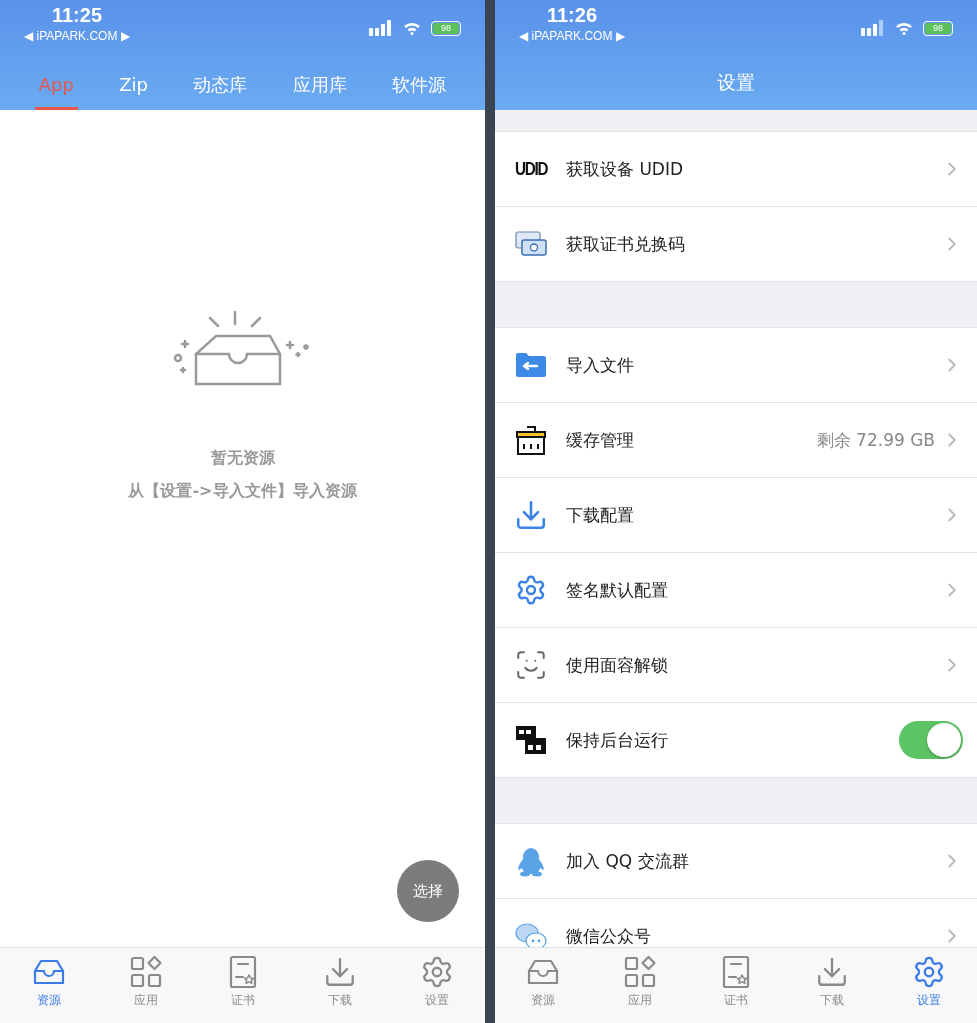 Image resolution: width=977 pixels, height=1023 pixels. I want to click on row-label: 获取证书兑换码, so click(626, 244).